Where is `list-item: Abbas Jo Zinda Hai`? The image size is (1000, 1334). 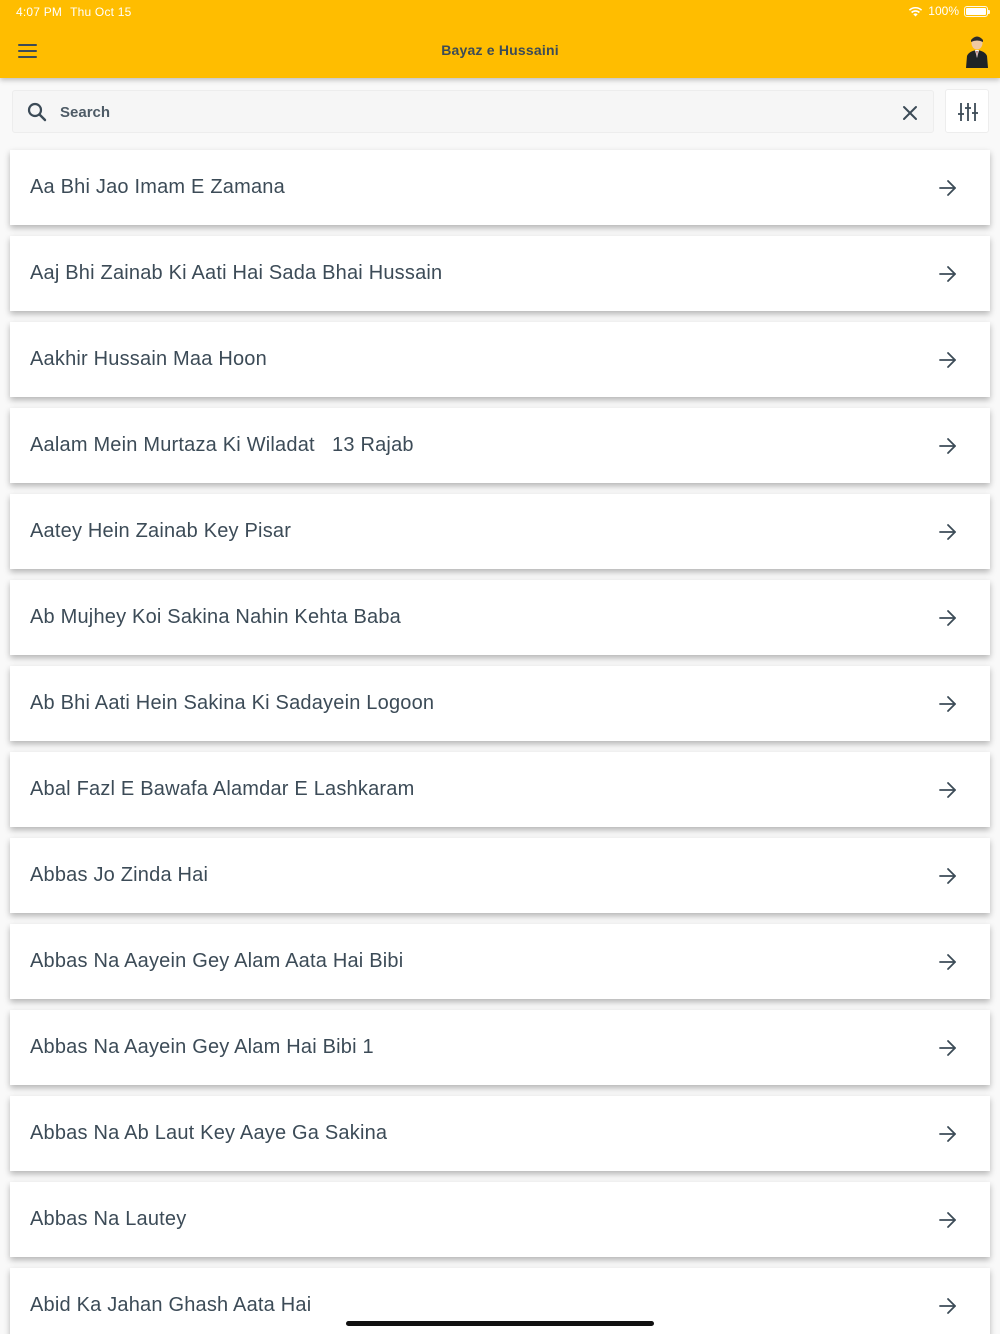 list-item: Abbas Jo Zinda Hai is located at coordinates (500, 875).